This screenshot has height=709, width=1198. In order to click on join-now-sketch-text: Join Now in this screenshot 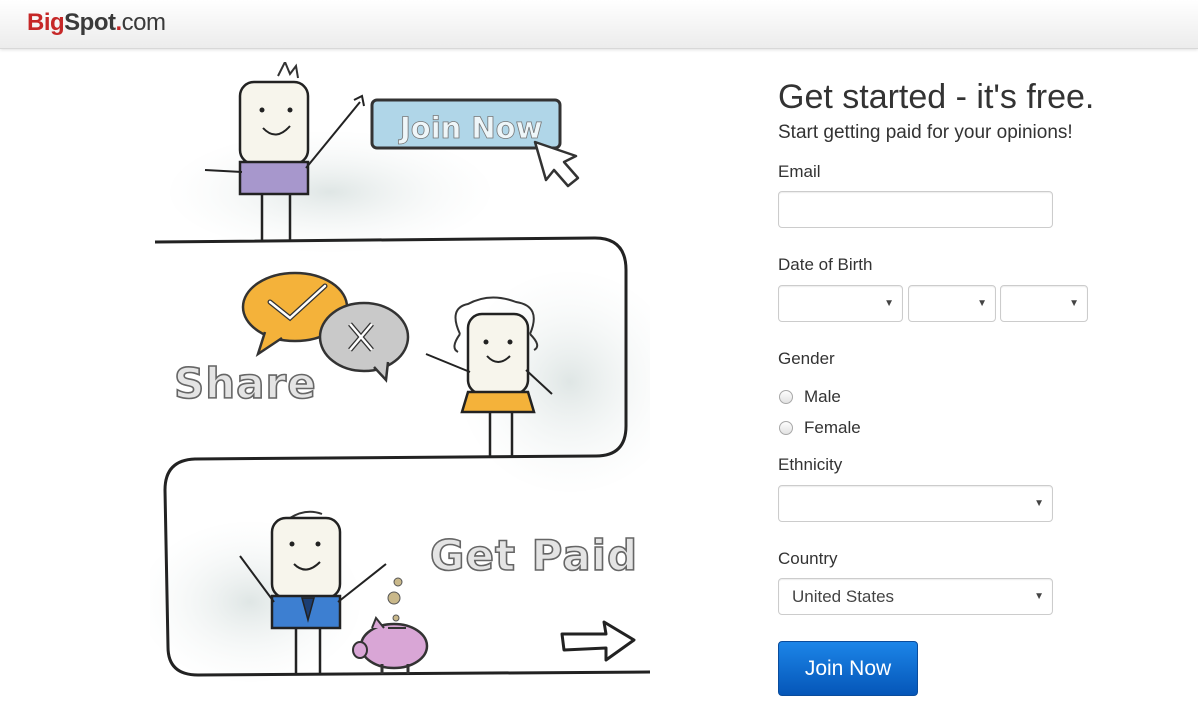, I will do `click(470, 128)`.